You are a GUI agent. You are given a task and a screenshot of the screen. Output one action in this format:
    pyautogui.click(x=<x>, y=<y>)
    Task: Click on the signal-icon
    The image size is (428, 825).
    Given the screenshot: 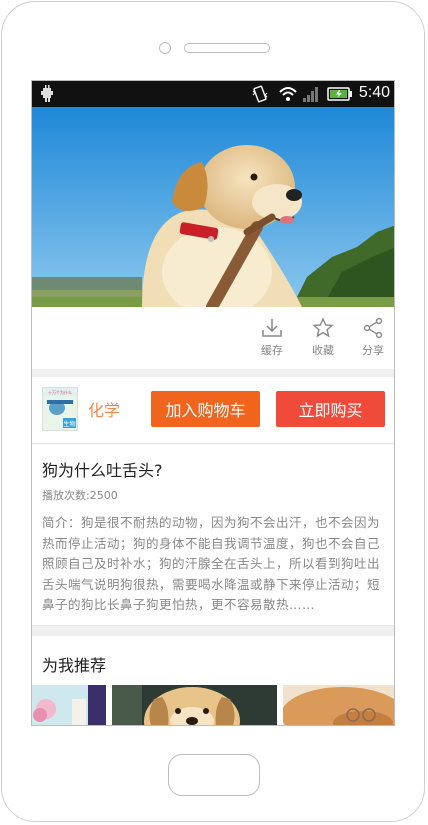 What is the action you would take?
    pyautogui.click(x=310, y=94)
    